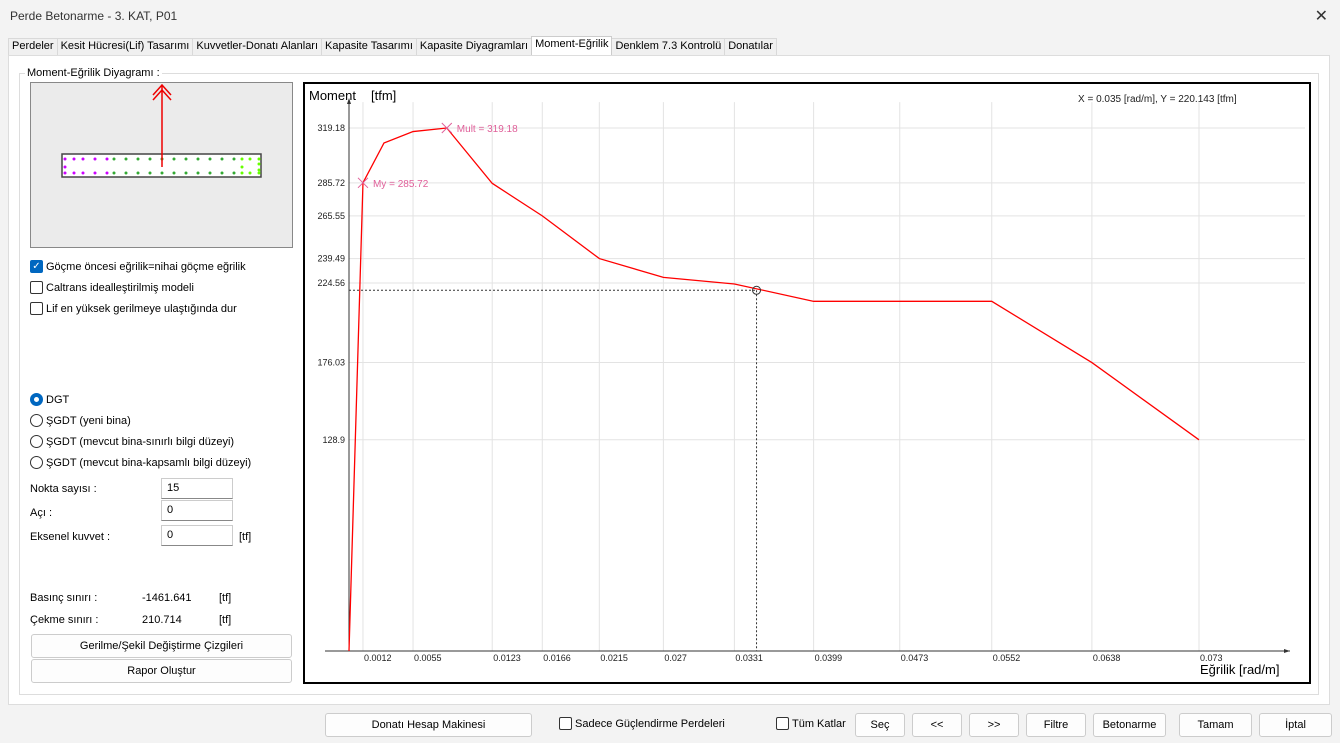 The image size is (1340, 743). What do you see at coordinates (1157, 99) in the screenshot?
I see `cursor-readout: X = 0.035 [rad/m], Y = 220.143 [tfm]` at bounding box center [1157, 99].